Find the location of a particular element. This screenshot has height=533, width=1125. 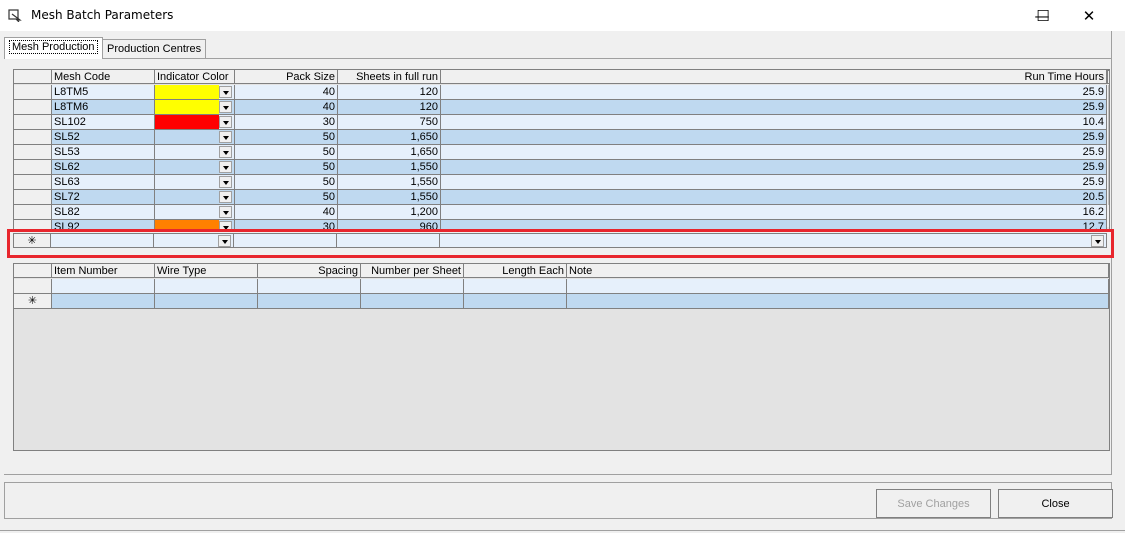

table-row: SL53 50 1,650 25.9 is located at coordinates (560, 152).